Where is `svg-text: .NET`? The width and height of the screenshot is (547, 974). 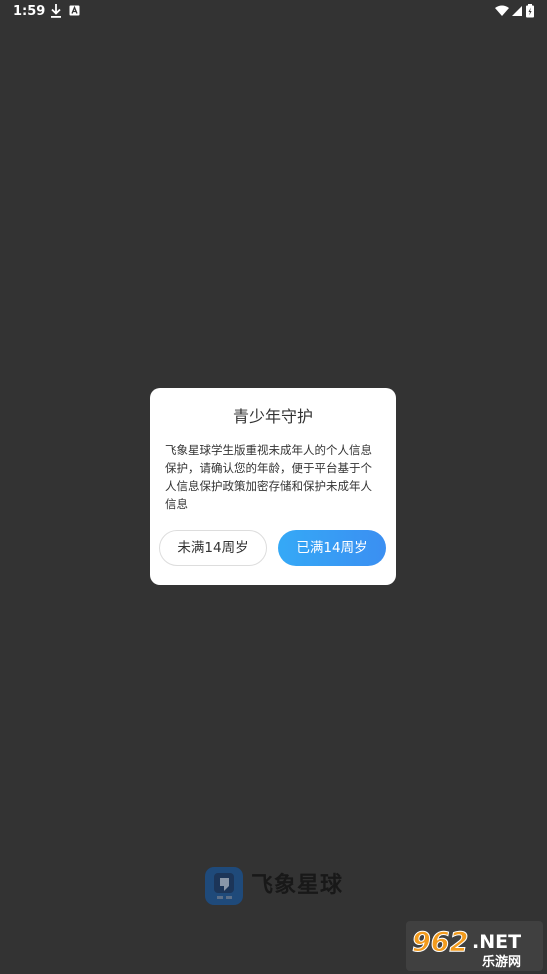
svg-text: .NET is located at coordinates (496, 942).